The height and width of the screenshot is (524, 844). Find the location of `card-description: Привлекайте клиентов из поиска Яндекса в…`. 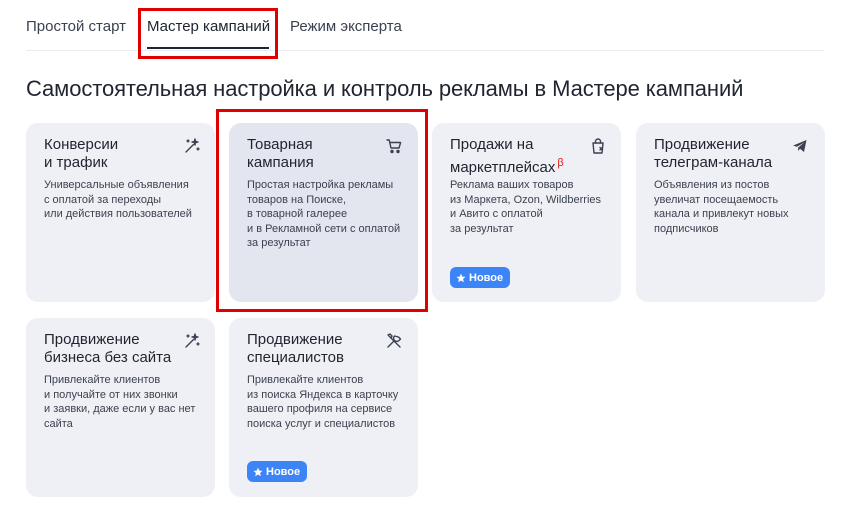

card-description: Привлекайте клиентов из поиска Яндекса в… is located at coordinates (323, 402).